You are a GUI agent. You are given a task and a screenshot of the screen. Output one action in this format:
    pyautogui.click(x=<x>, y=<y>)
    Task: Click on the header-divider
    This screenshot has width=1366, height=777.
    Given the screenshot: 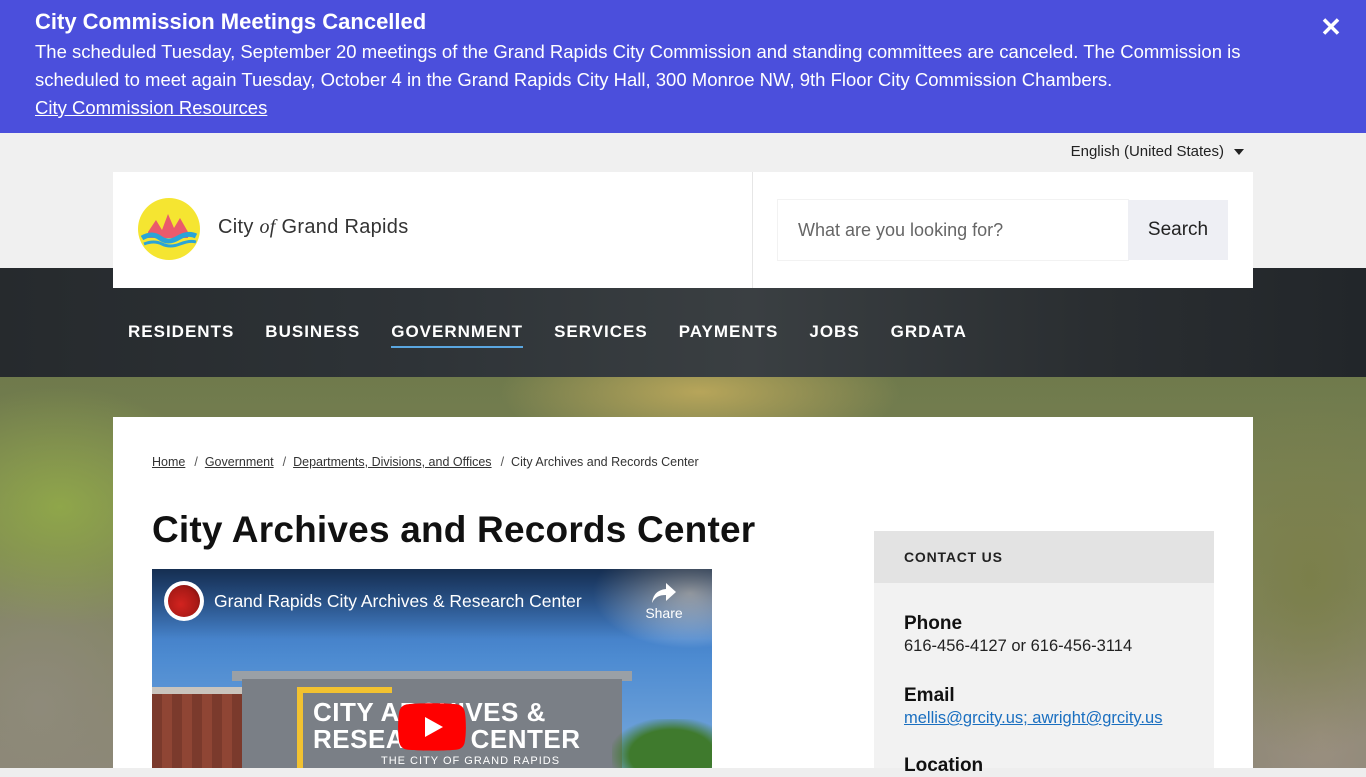 What is the action you would take?
    pyautogui.click(x=752, y=230)
    